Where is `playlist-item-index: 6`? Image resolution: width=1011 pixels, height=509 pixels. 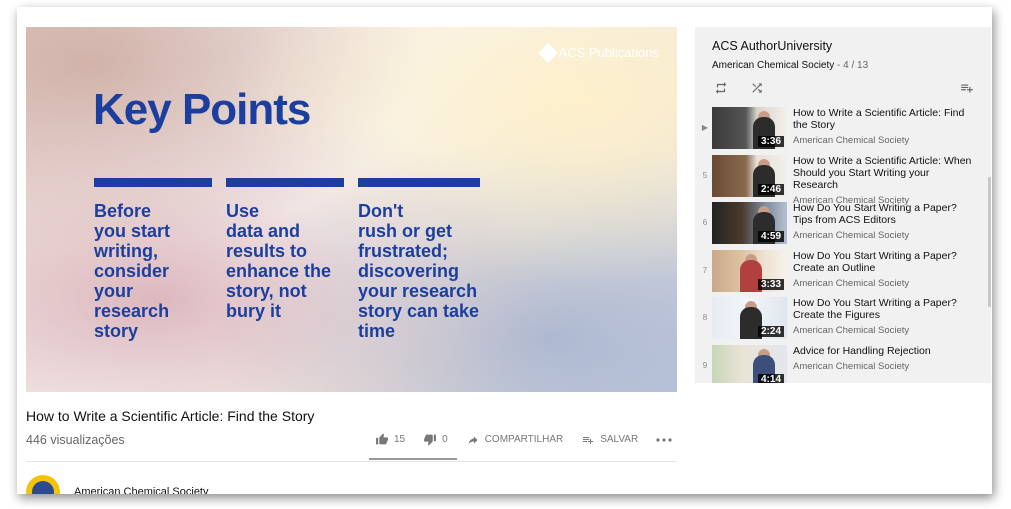 playlist-item-index: 6 is located at coordinates (705, 222).